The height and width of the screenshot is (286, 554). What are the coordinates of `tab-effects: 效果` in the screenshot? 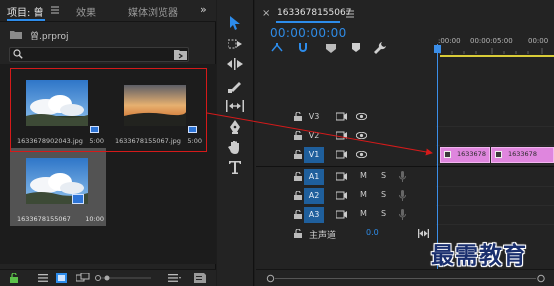 It's located at (86, 11).